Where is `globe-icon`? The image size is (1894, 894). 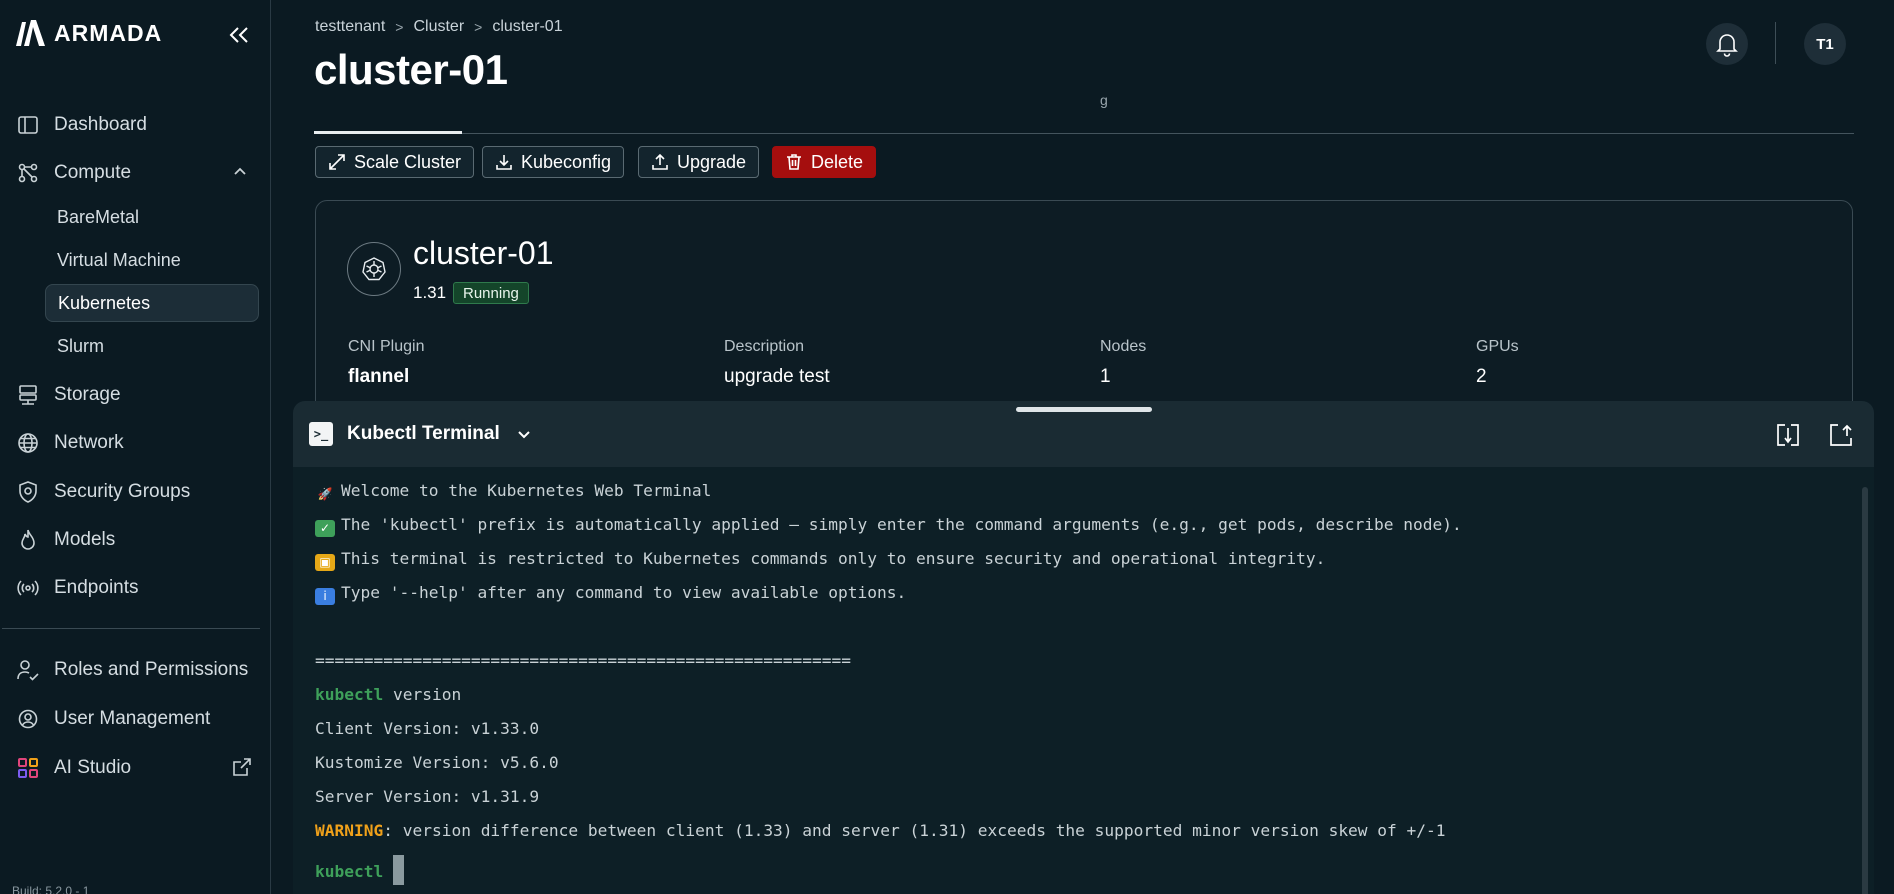
globe-icon is located at coordinates (28, 443).